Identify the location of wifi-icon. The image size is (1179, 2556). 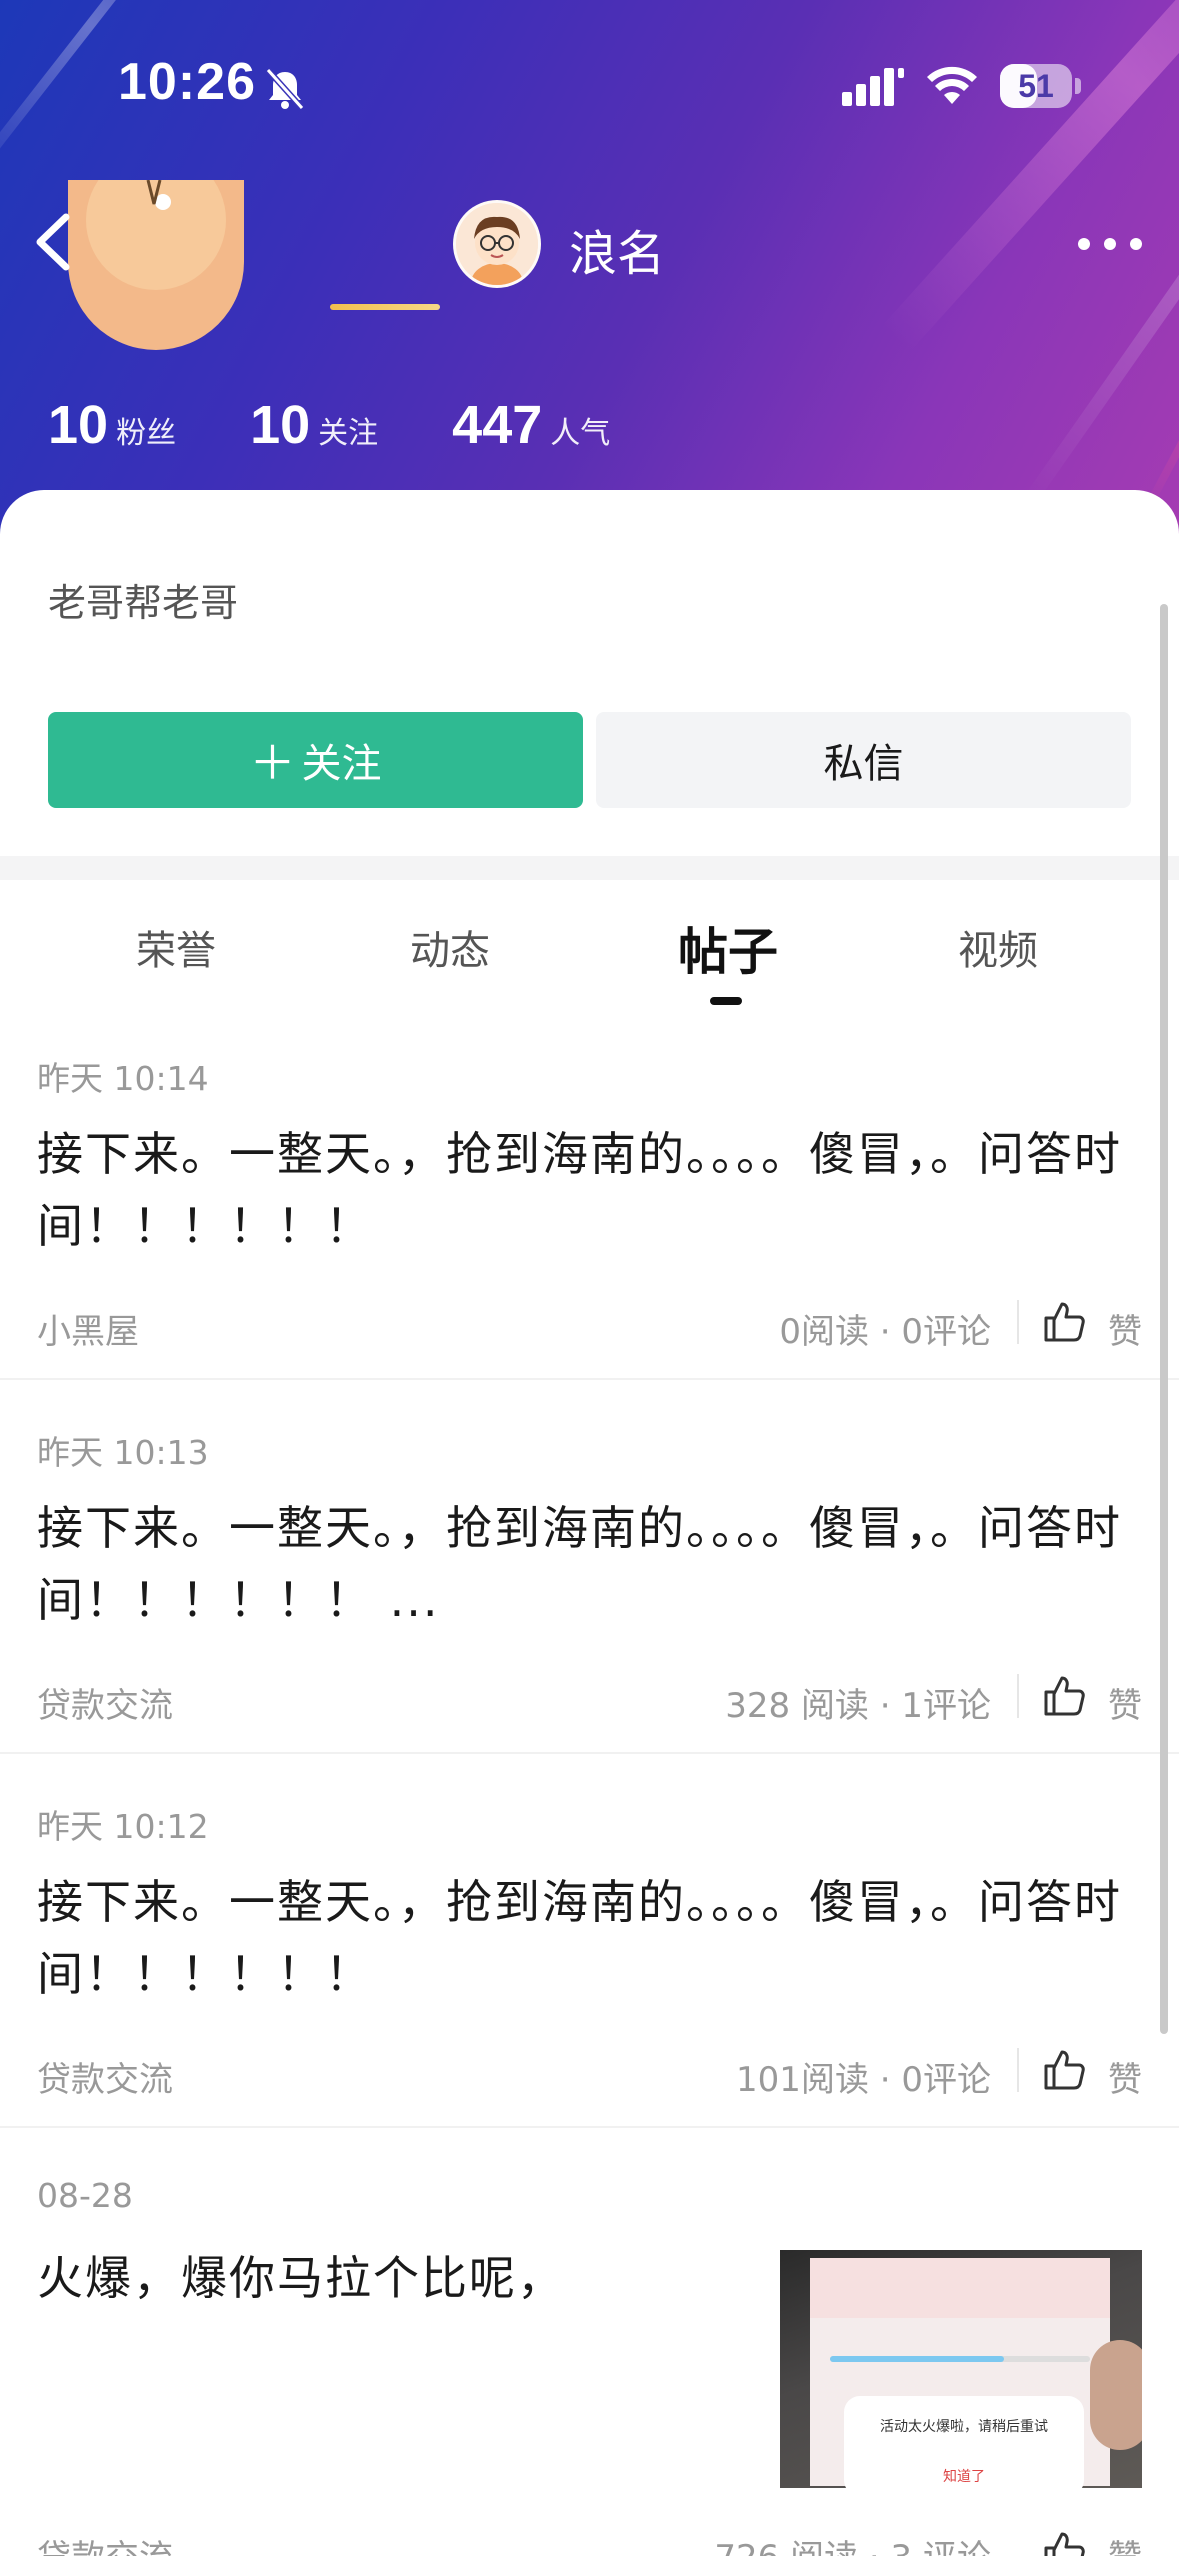
(952, 85).